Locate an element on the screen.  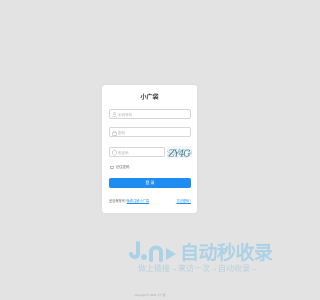
register-link: 免费注册小广袋 is located at coordinates (138, 201).